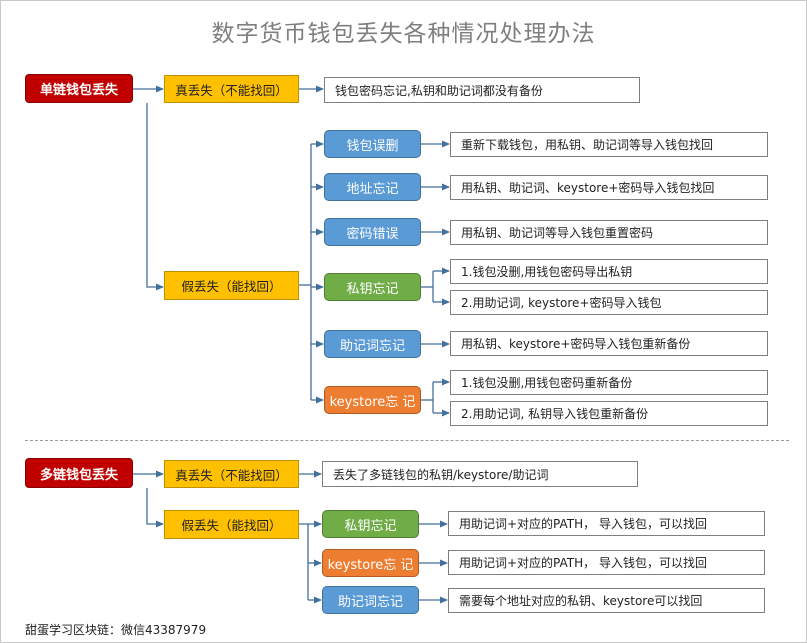  Describe the element at coordinates (407, 440) in the screenshot. I see `section-divider` at that location.